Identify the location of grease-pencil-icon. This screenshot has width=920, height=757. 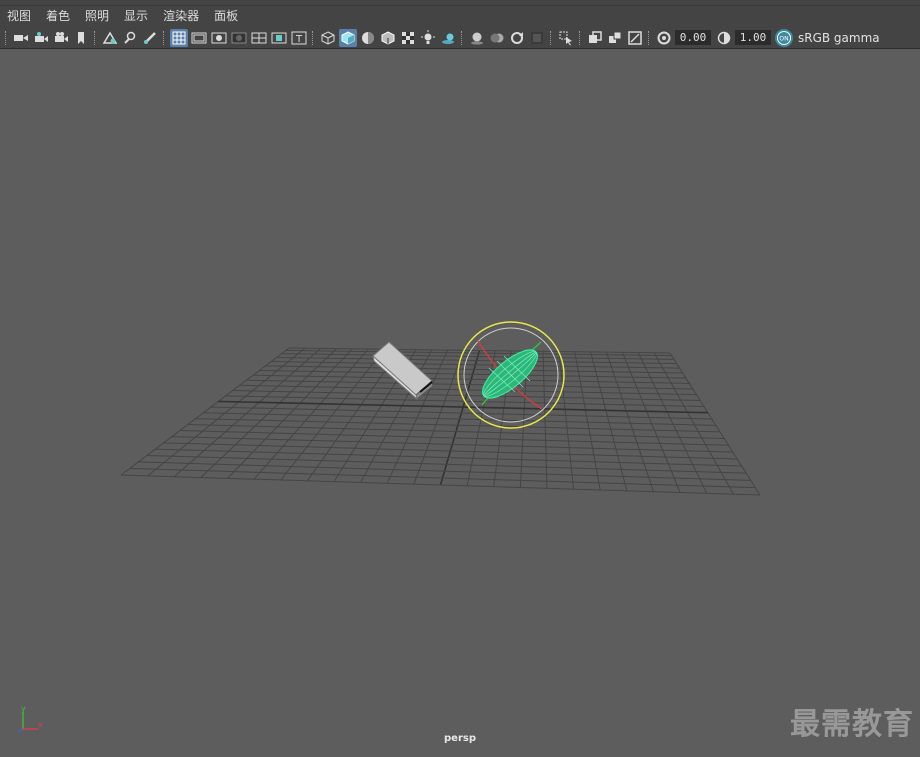
(150, 38).